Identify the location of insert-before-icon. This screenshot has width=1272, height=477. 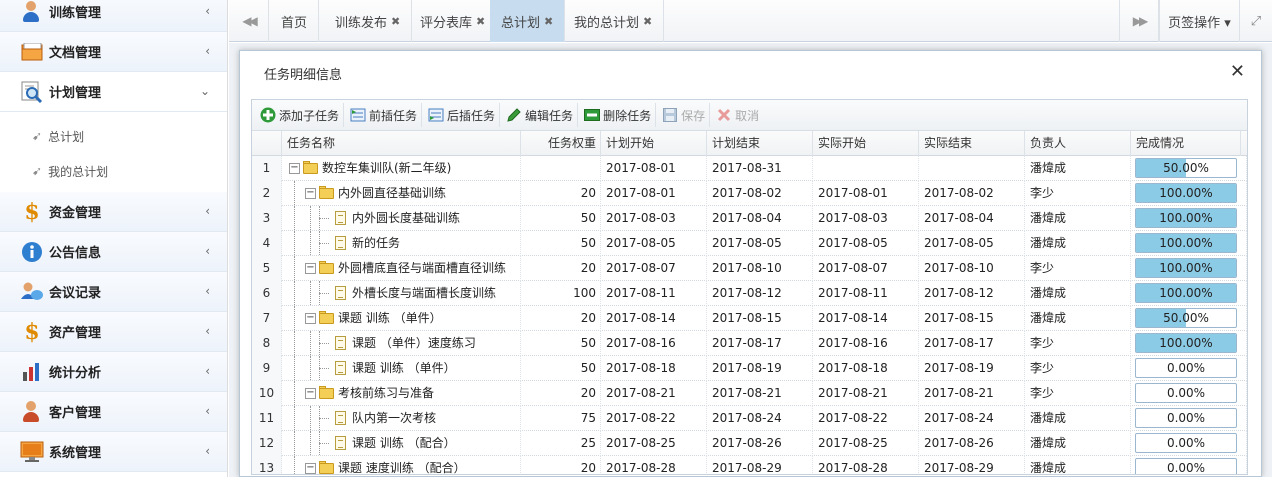
(358, 115).